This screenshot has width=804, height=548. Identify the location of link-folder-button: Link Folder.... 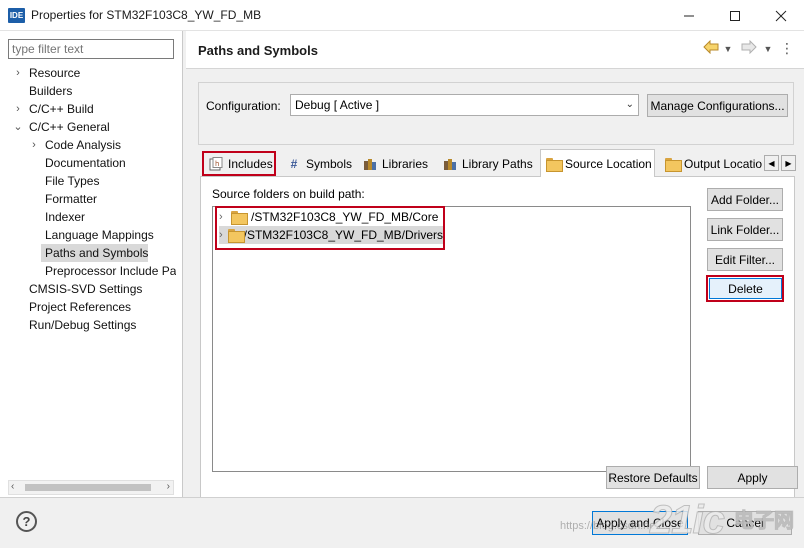
(745, 229).